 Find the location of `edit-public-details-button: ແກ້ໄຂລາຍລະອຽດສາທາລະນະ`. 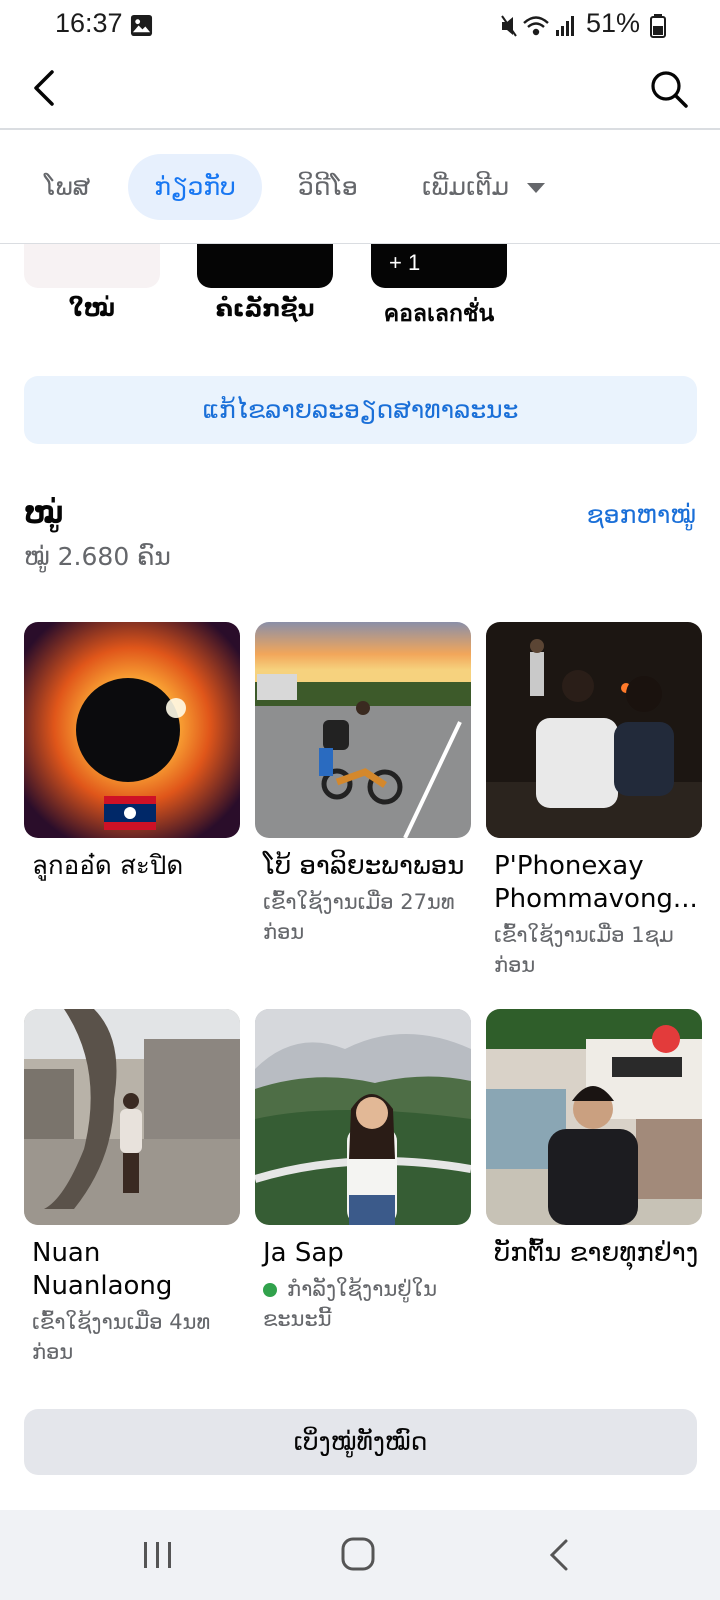

edit-public-details-button: ແກ້ໄຂລາຍລະອຽດສາທາລະນະ is located at coordinates (360, 410).